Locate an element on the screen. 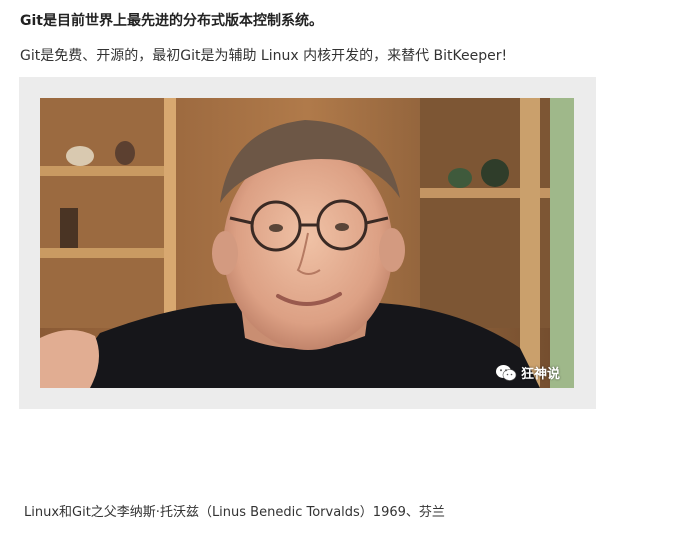 The width and height of the screenshot is (688, 547). watermark: 狂神说 is located at coordinates (527, 372).